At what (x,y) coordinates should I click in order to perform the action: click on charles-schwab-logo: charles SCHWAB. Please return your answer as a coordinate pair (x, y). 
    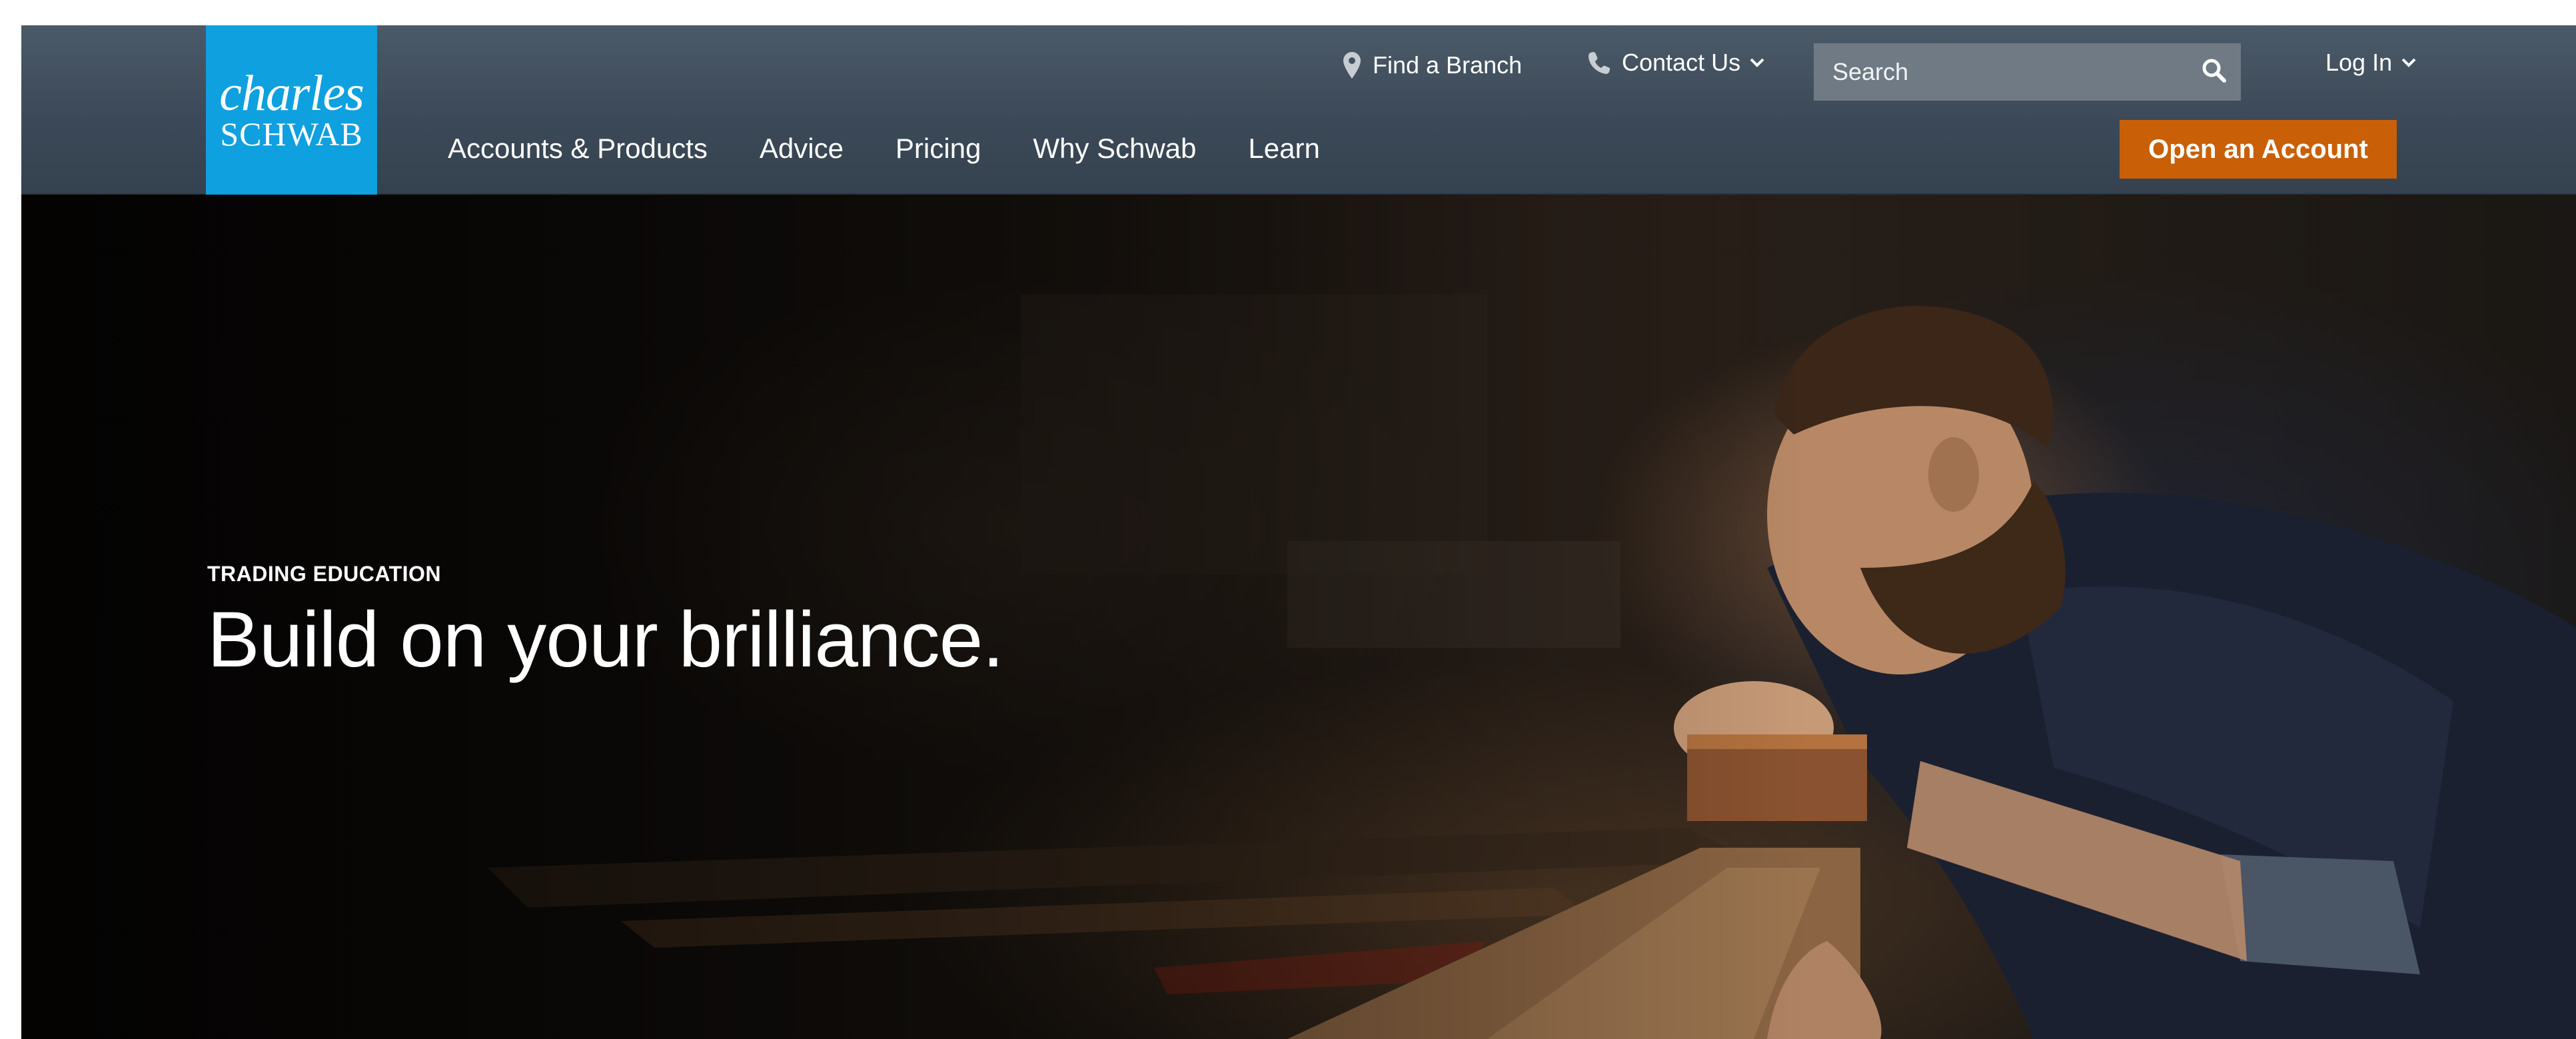
    Looking at the image, I should click on (291, 110).